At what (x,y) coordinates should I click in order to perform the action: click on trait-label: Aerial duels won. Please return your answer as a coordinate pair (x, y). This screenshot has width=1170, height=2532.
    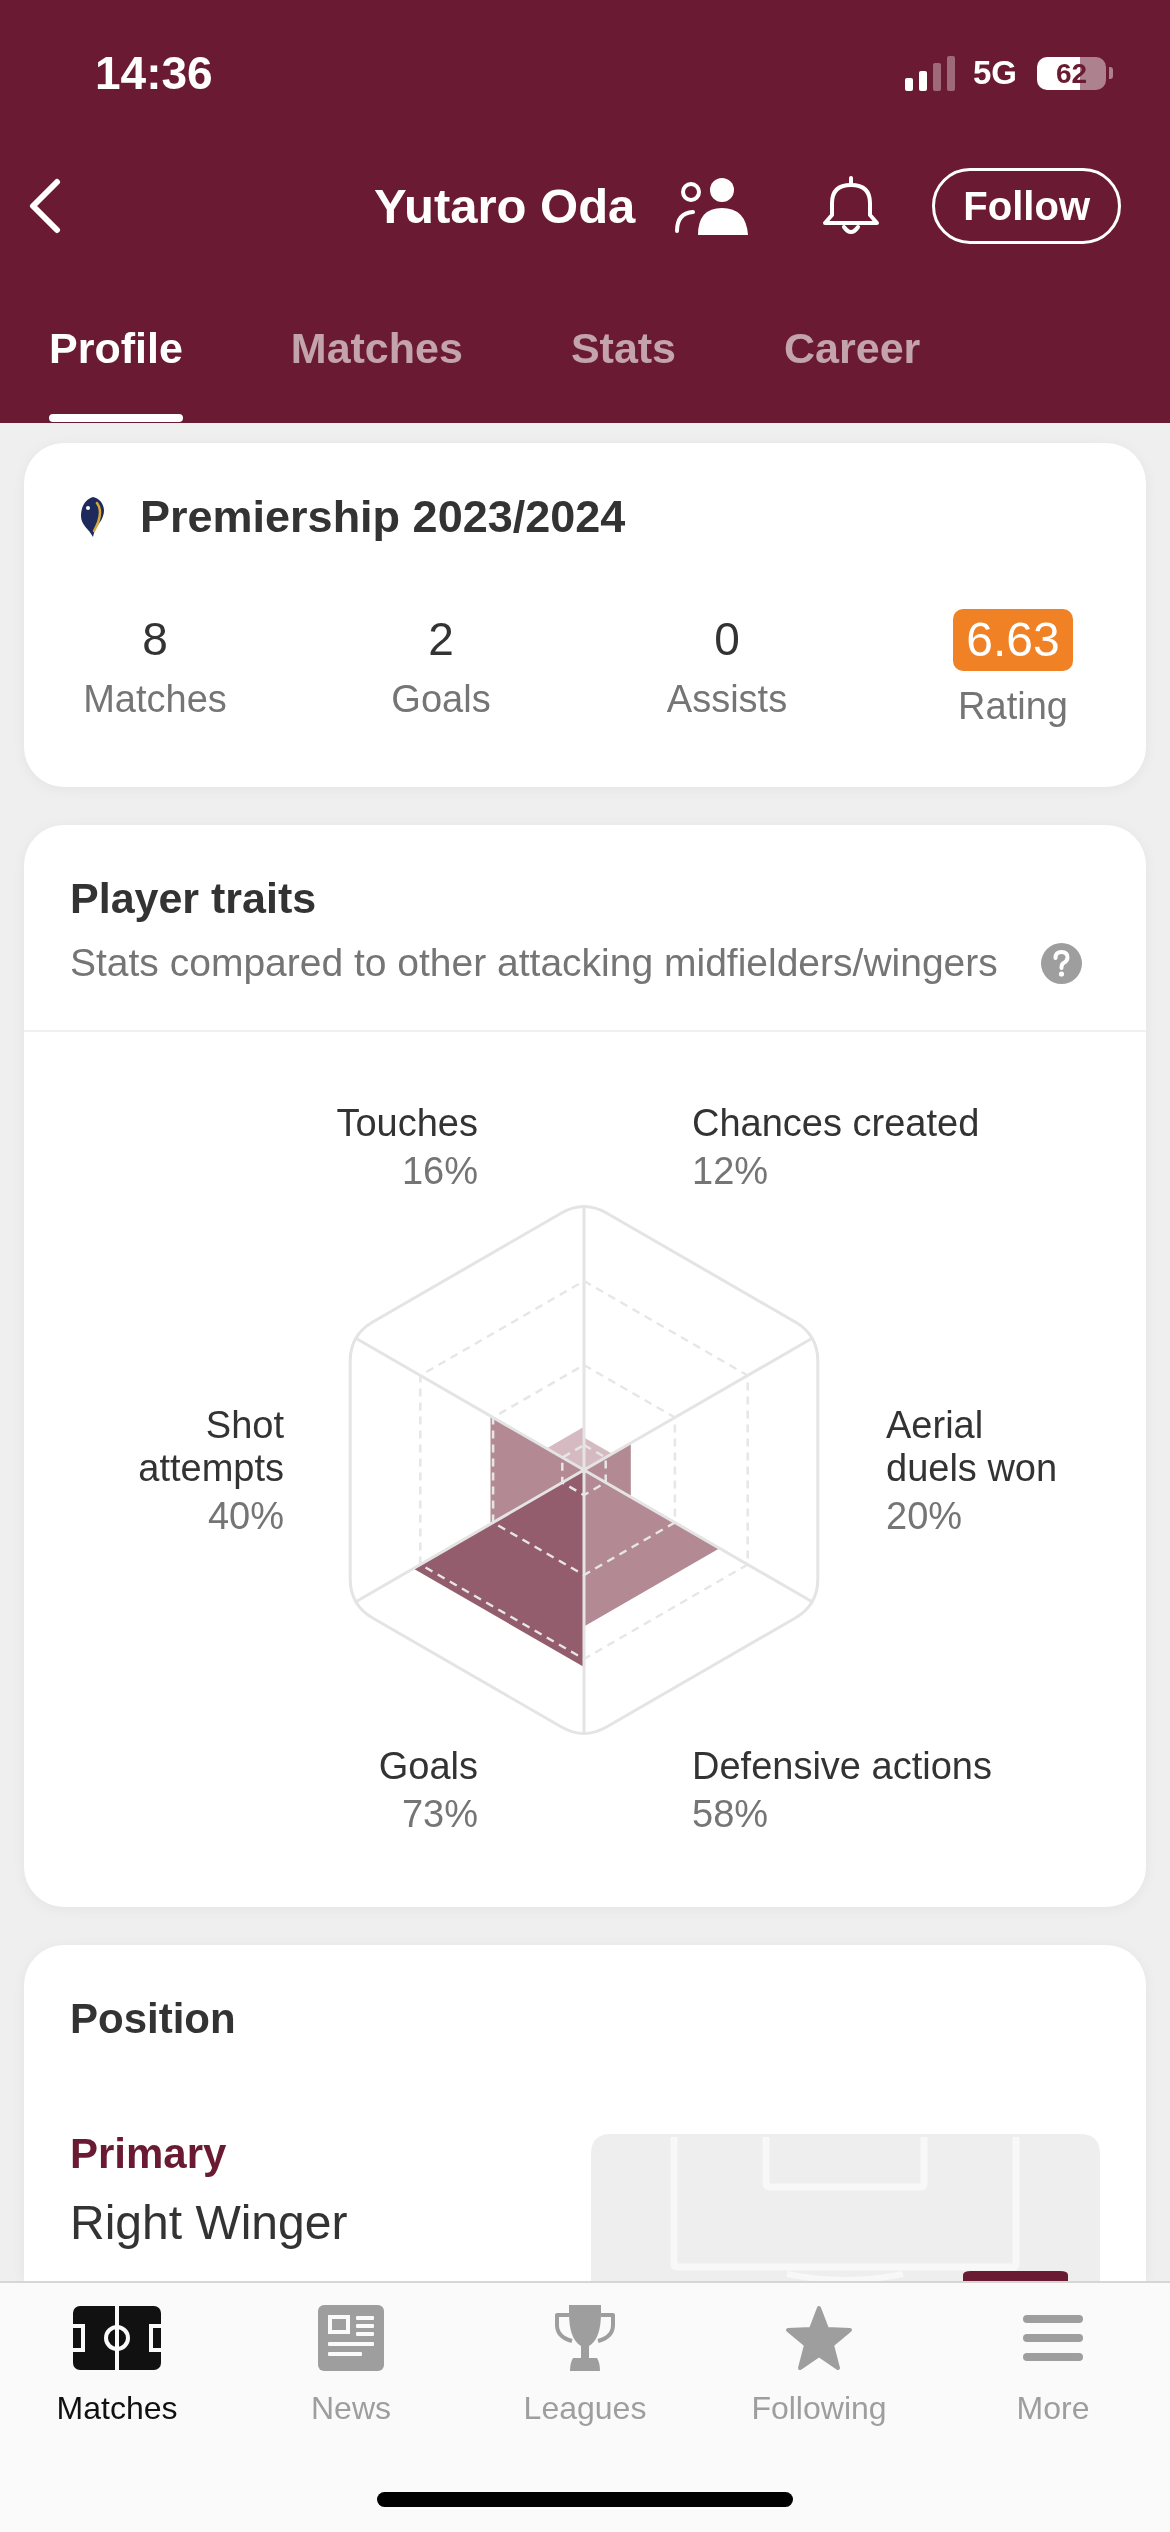
    Looking at the image, I should click on (972, 1447).